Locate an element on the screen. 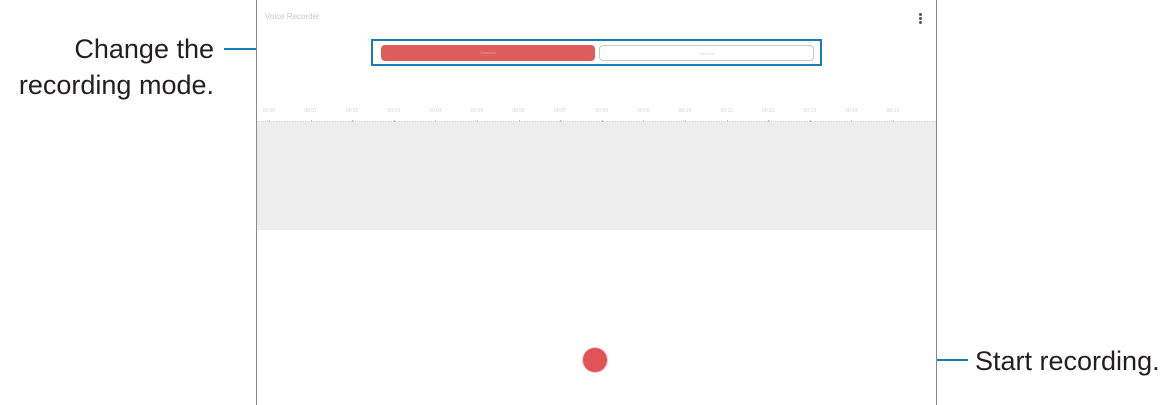 The width and height of the screenshot is (1176, 405). timeline-tick-label: 00:04 is located at coordinates (435, 111).